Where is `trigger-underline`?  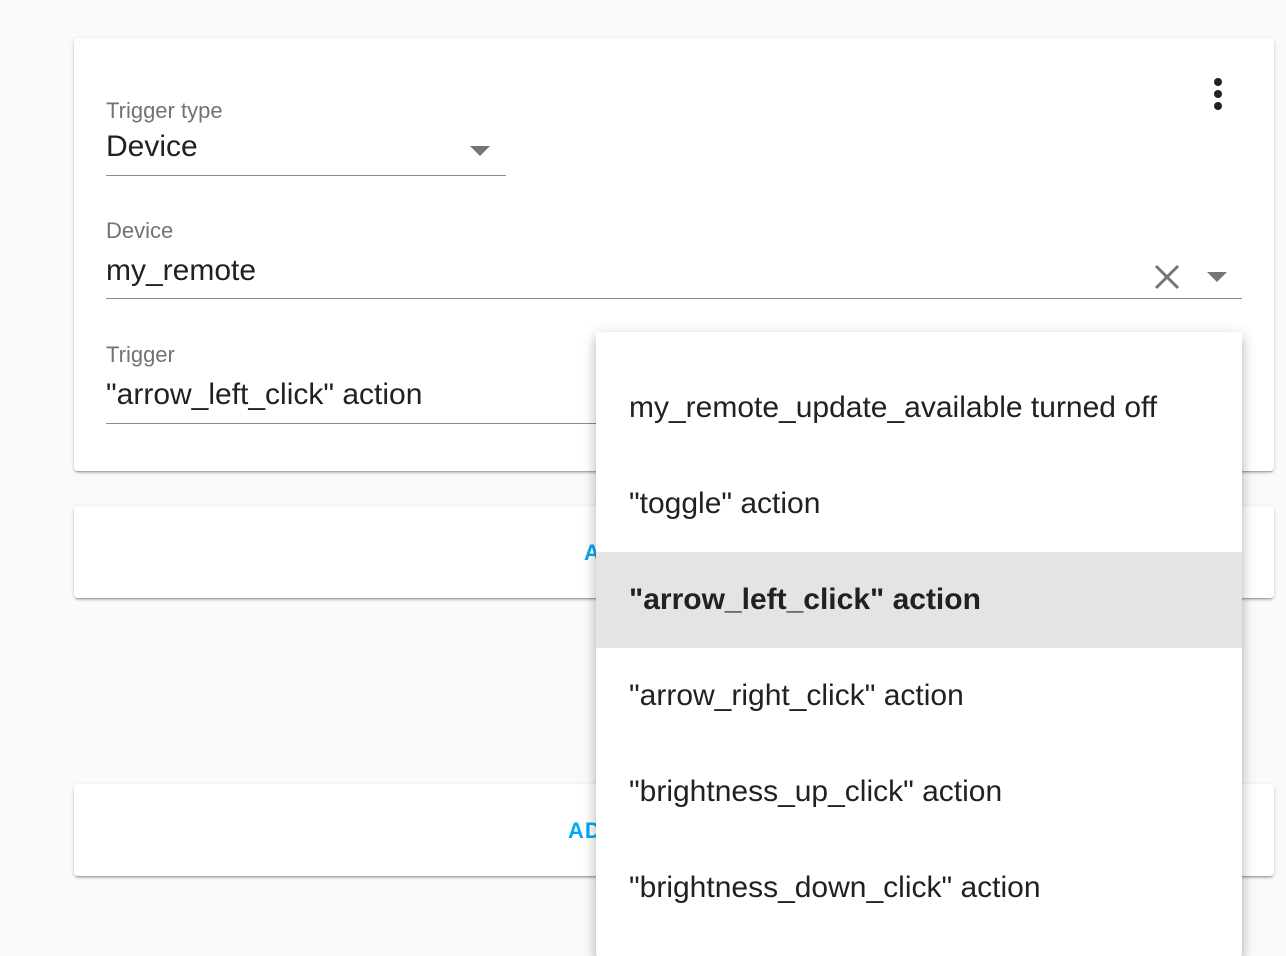 trigger-underline is located at coordinates (366, 423).